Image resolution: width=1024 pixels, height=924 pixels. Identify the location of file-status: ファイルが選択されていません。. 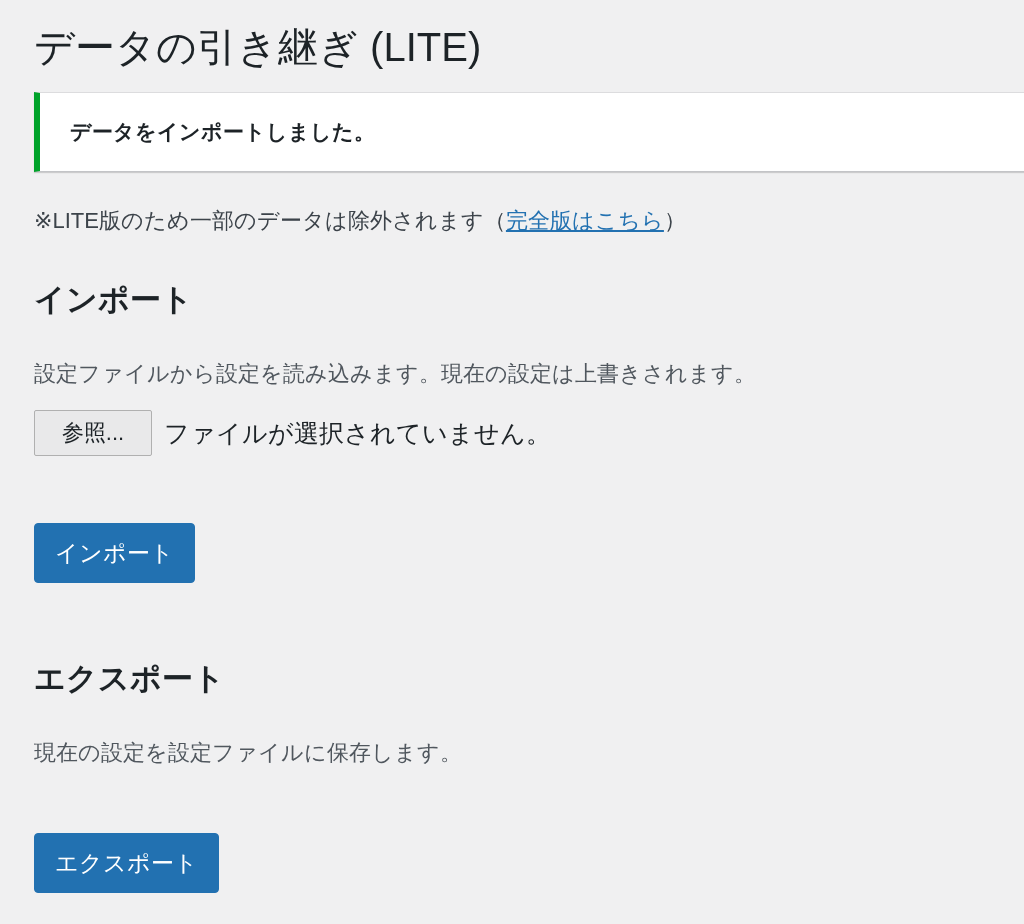
(357, 433).